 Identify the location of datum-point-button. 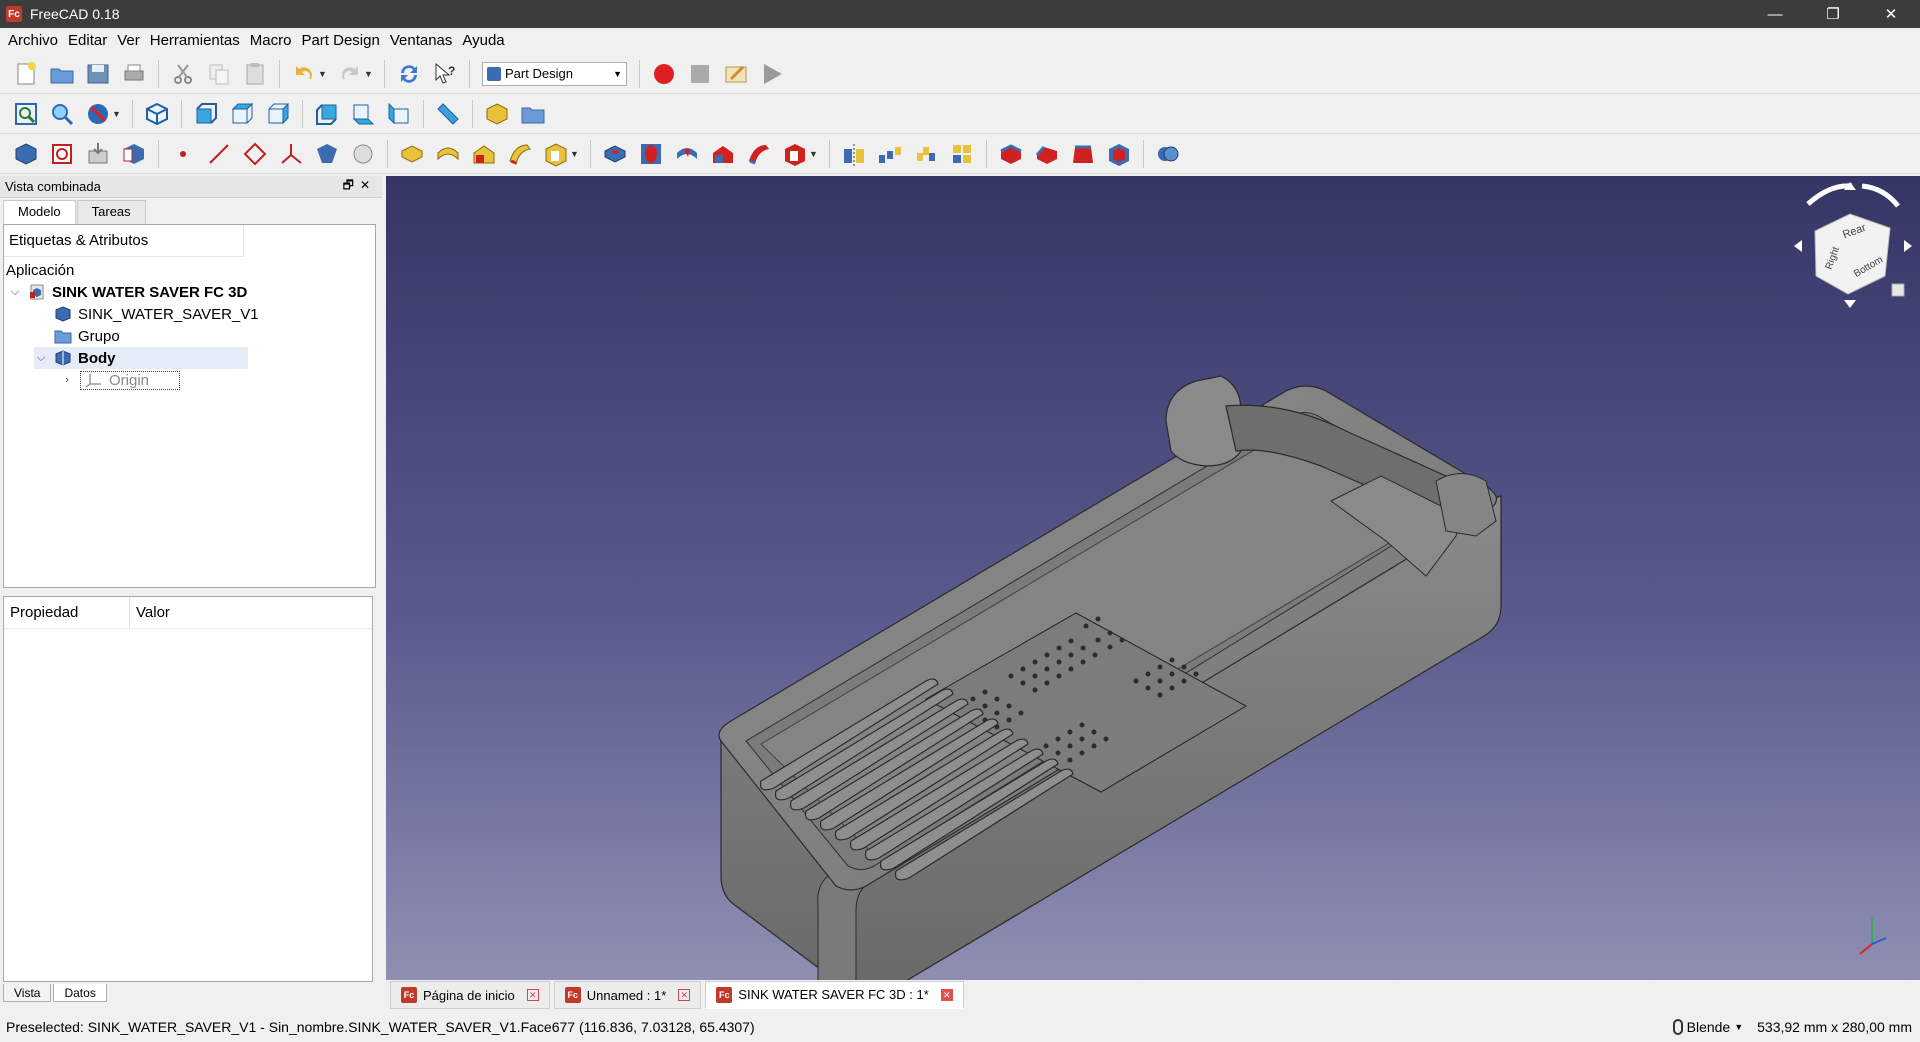
(183, 154).